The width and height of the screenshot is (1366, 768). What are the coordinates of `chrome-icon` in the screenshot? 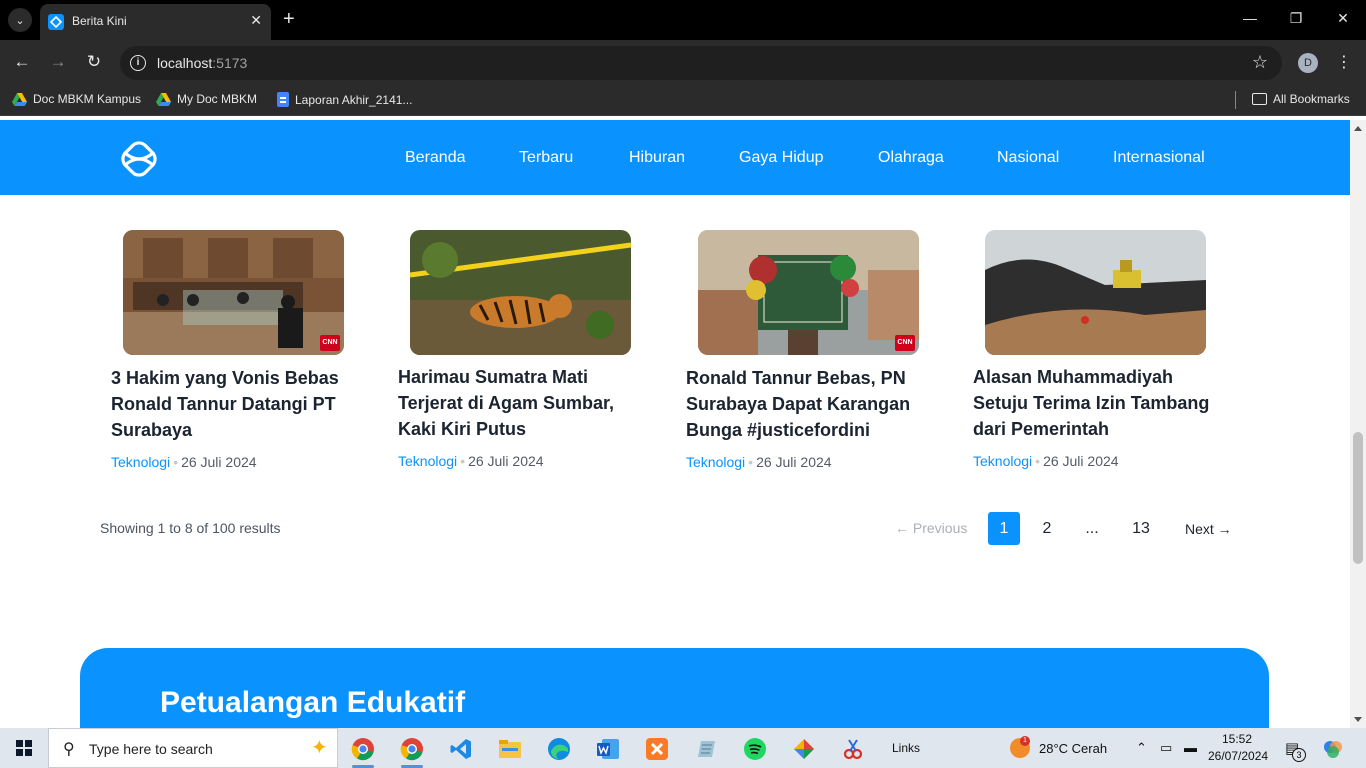 It's located at (363, 751).